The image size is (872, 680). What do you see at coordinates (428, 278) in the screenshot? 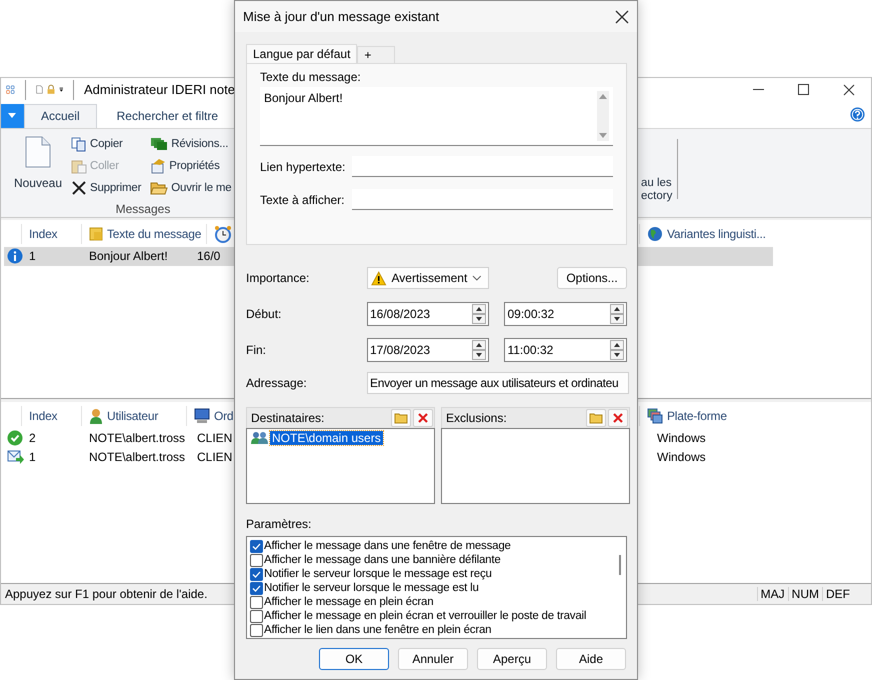
I see `importance-dropdown: Avertissement` at bounding box center [428, 278].